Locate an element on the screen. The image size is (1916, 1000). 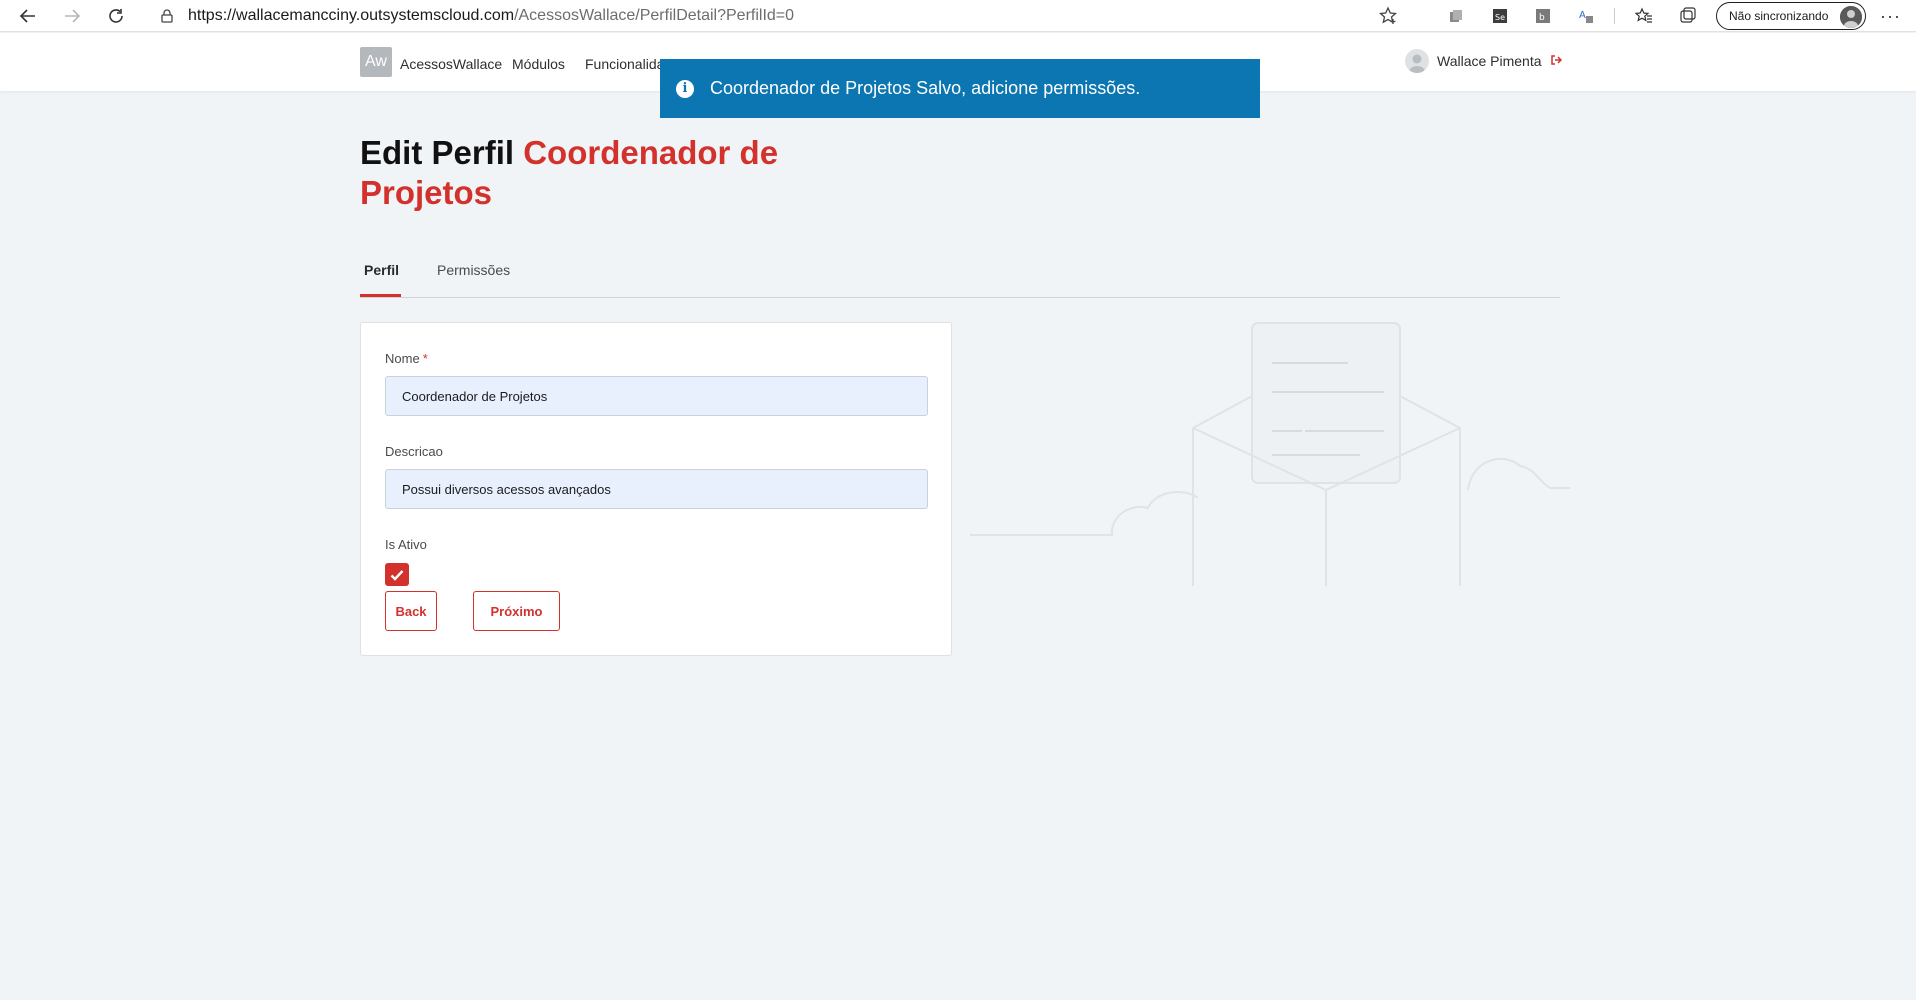
lock-icon is located at coordinates (167, 16).